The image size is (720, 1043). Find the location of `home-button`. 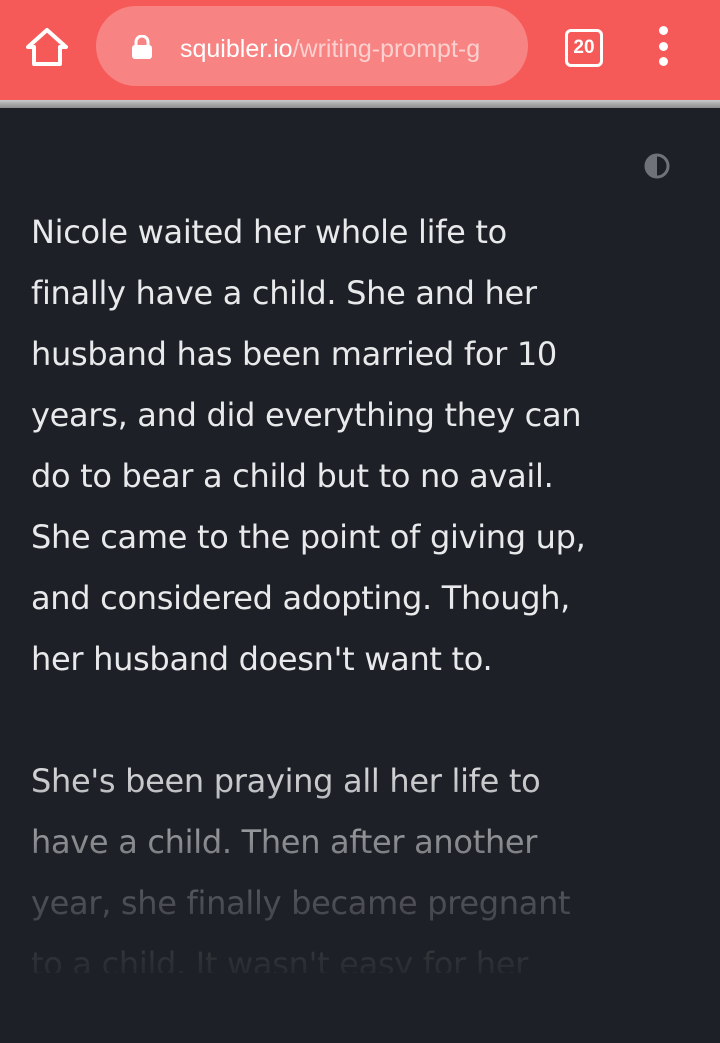

home-button is located at coordinates (47, 47).